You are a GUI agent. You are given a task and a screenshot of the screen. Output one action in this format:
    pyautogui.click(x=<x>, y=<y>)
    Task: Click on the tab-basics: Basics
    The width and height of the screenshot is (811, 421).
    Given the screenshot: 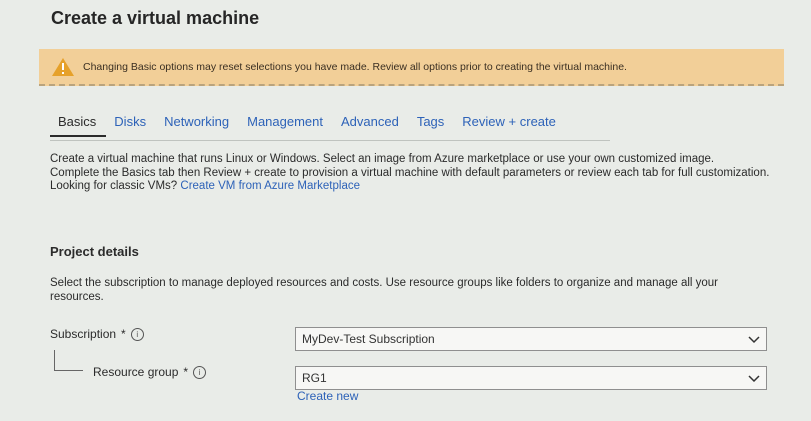 What is the action you would take?
    pyautogui.click(x=78, y=124)
    